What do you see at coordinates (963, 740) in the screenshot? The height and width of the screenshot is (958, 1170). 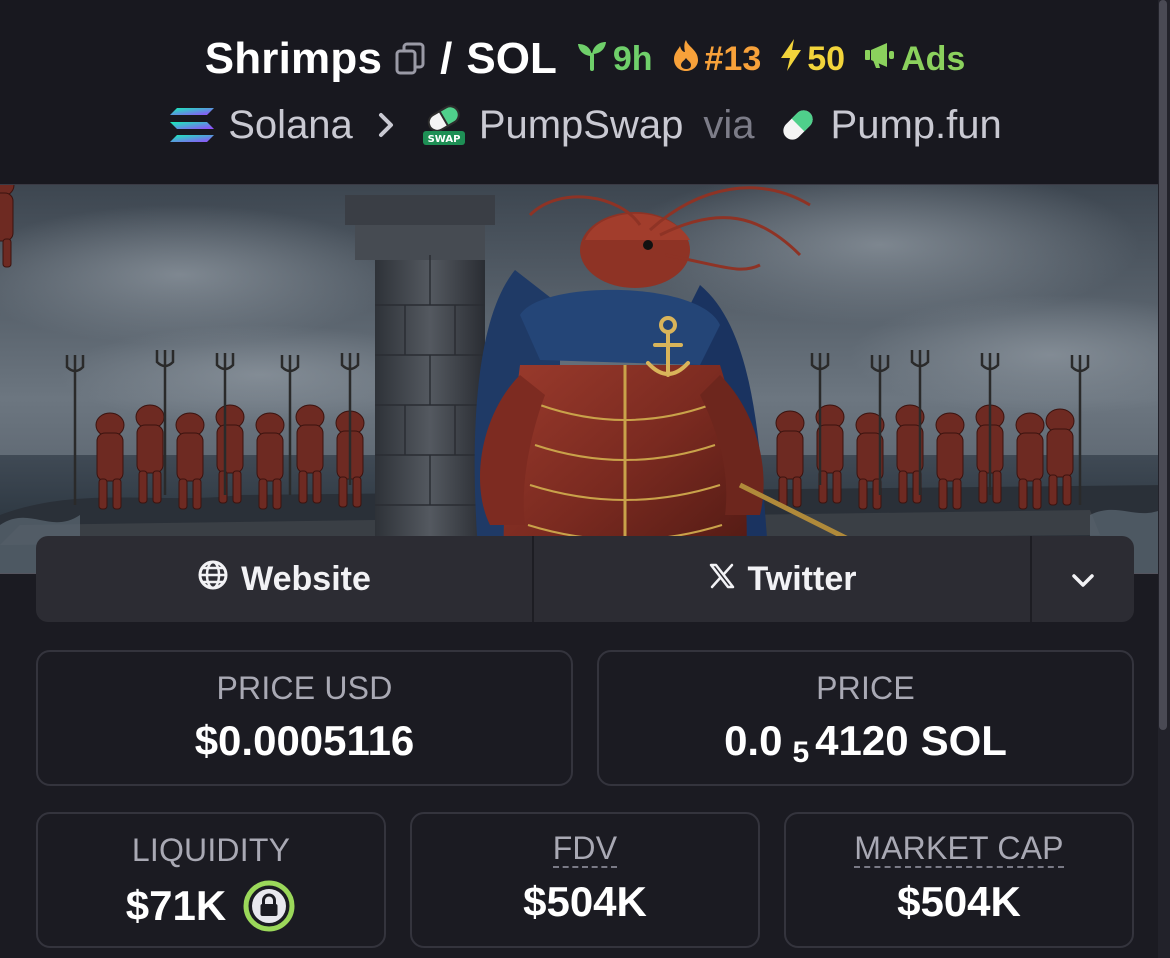 I see `price-unit: SOL` at bounding box center [963, 740].